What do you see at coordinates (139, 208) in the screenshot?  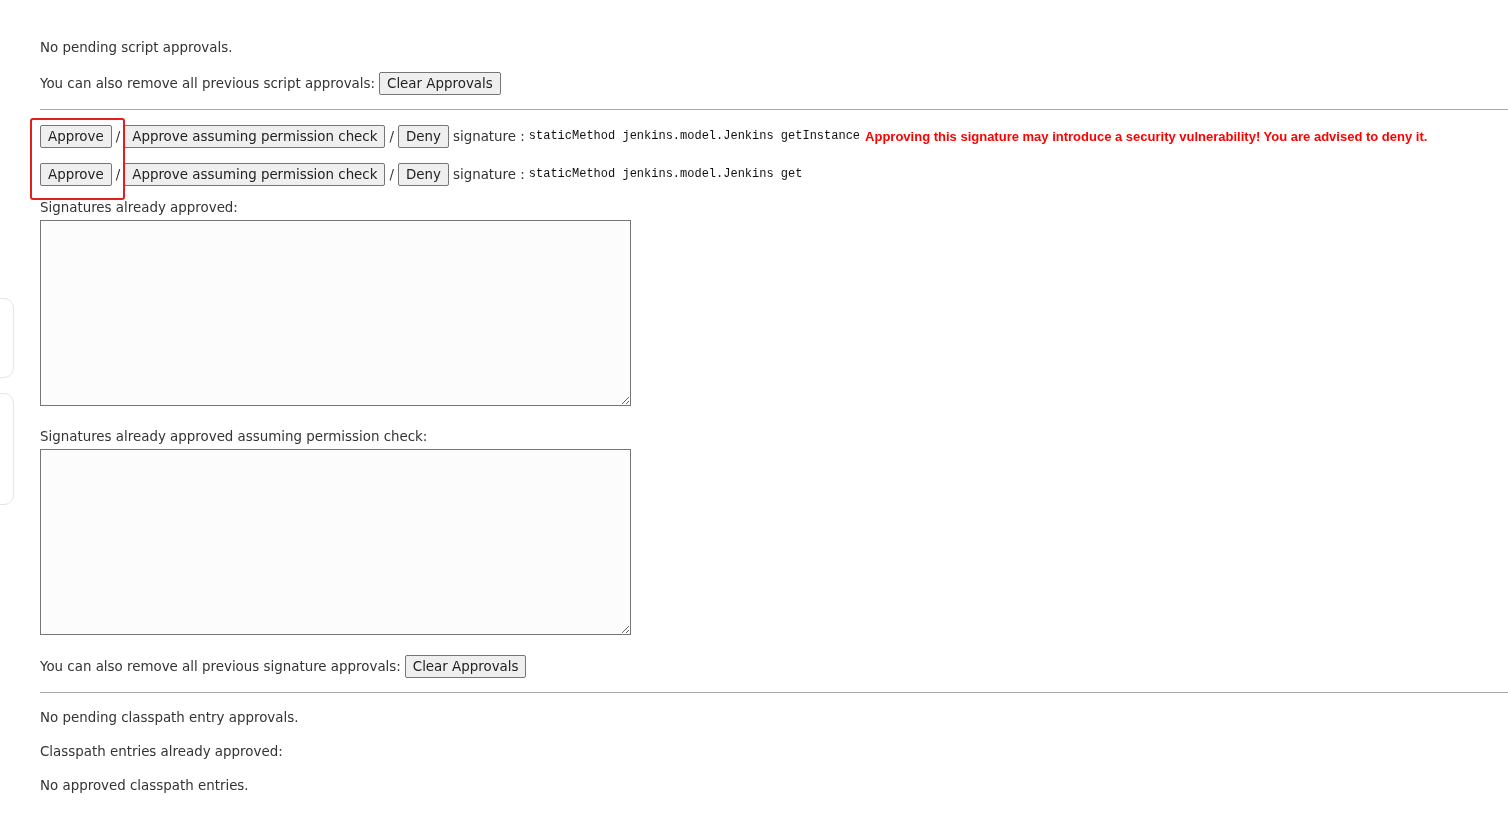 I see `field-label: Signatures already approved:` at bounding box center [139, 208].